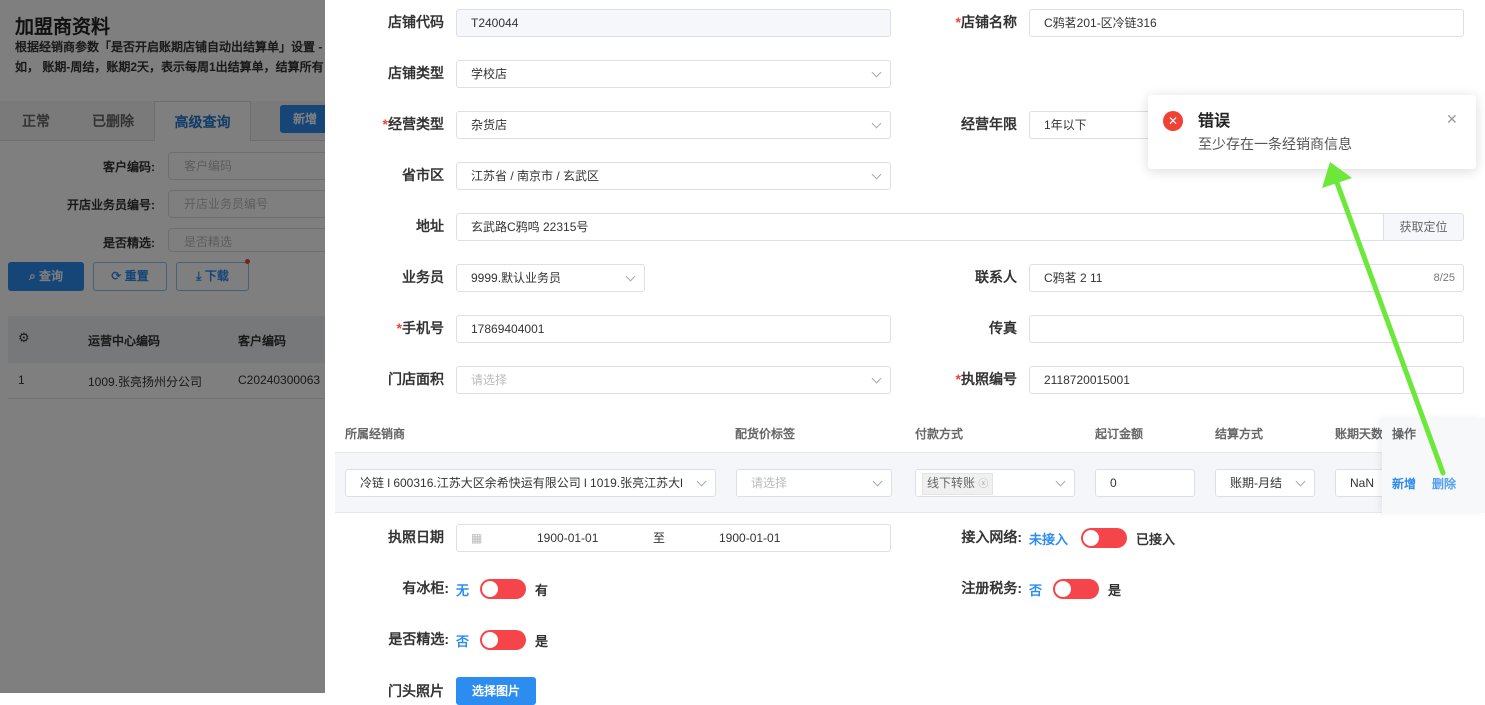  Describe the element at coordinates (939, 434) in the screenshot. I see `column-header: 付款方式` at that location.